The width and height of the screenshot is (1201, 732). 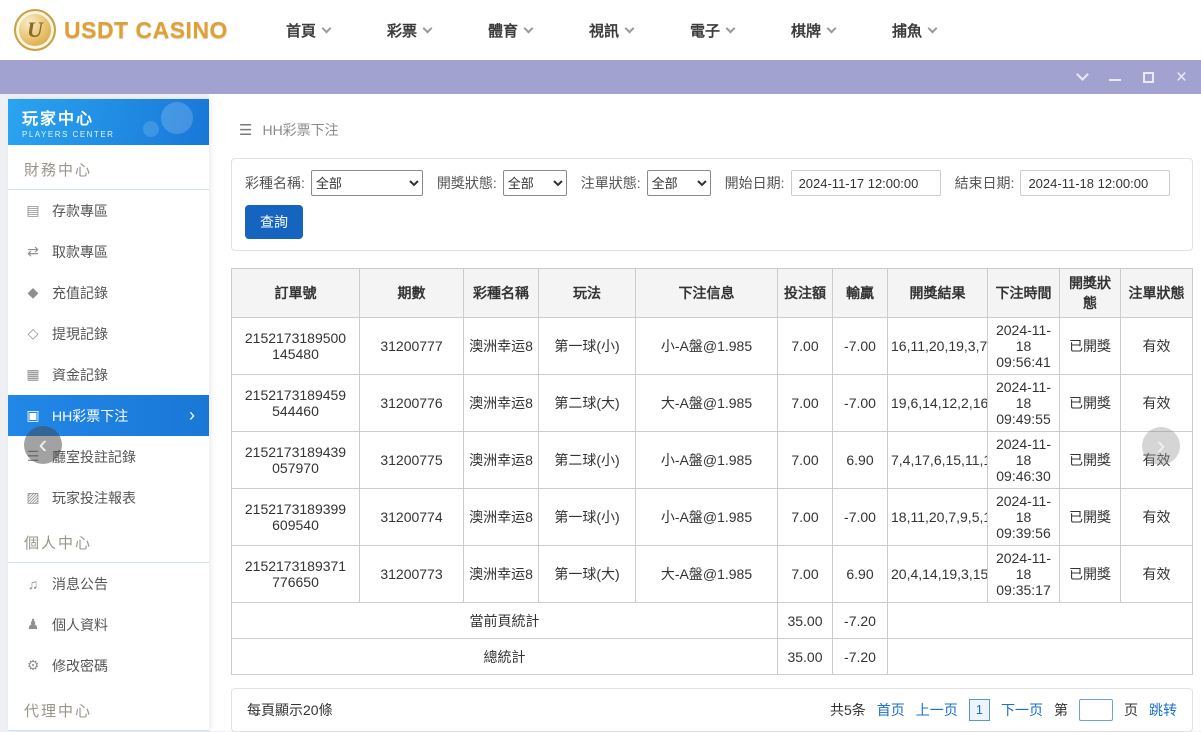 I want to click on table-cell: 20,4,14,19,3,15,18,7, so click(x=937, y=574).